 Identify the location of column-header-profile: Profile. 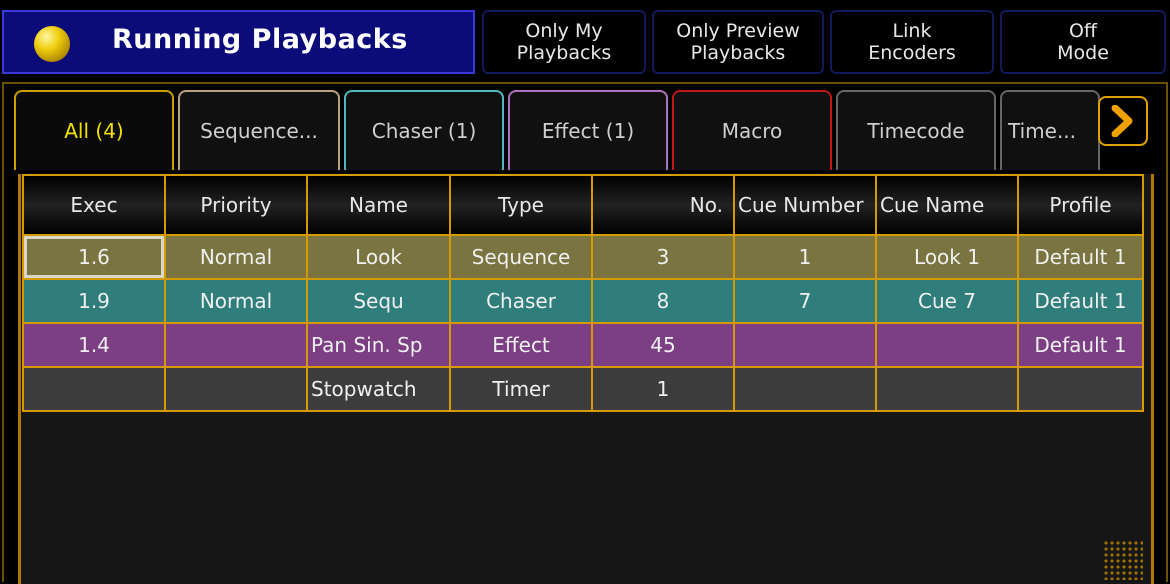
(1080, 205).